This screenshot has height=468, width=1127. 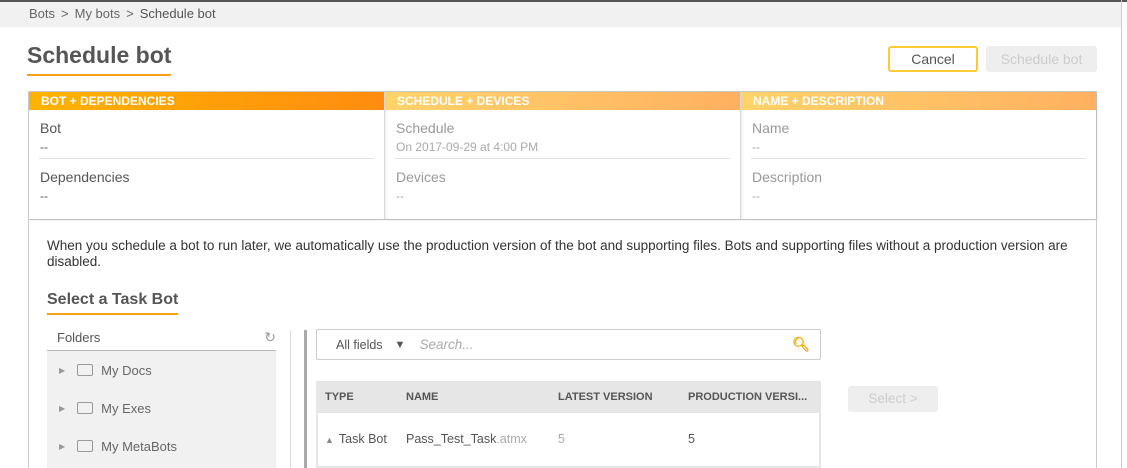 What do you see at coordinates (177, 13) in the screenshot?
I see `breadcrumb-current: Schedule bot` at bounding box center [177, 13].